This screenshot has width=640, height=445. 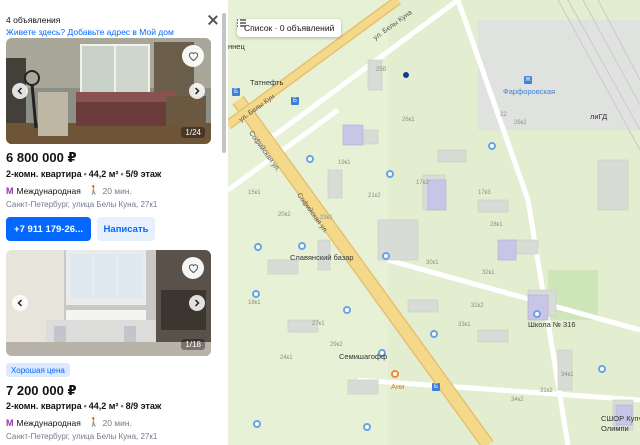 What do you see at coordinates (267, 82) in the screenshot?
I see `place-label: Татнефть` at bounding box center [267, 82].